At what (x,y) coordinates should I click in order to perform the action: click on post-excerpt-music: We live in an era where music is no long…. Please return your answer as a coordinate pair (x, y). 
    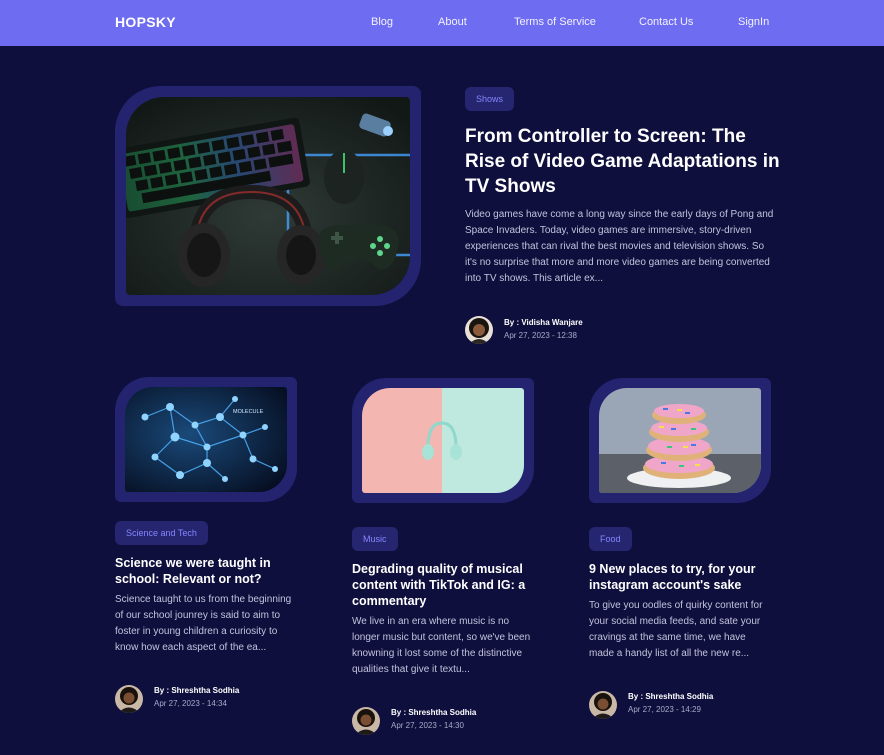
    Looking at the image, I should click on (441, 645).